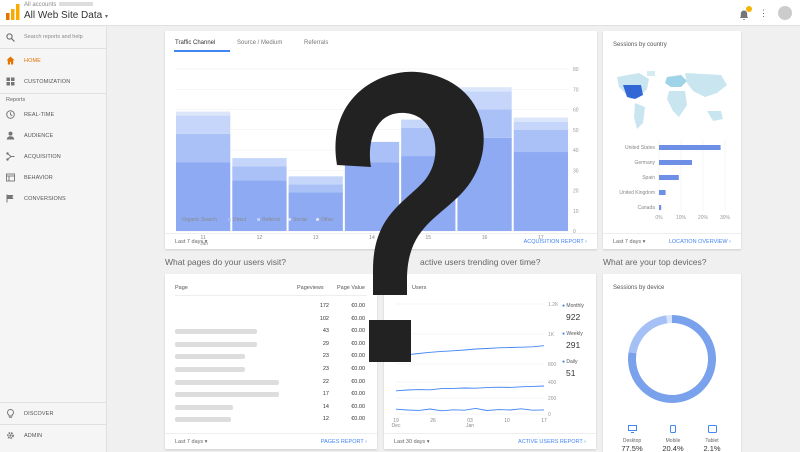  Describe the element at coordinates (202, 51) in the screenshot. I see `active-tab-indicator` at that location.